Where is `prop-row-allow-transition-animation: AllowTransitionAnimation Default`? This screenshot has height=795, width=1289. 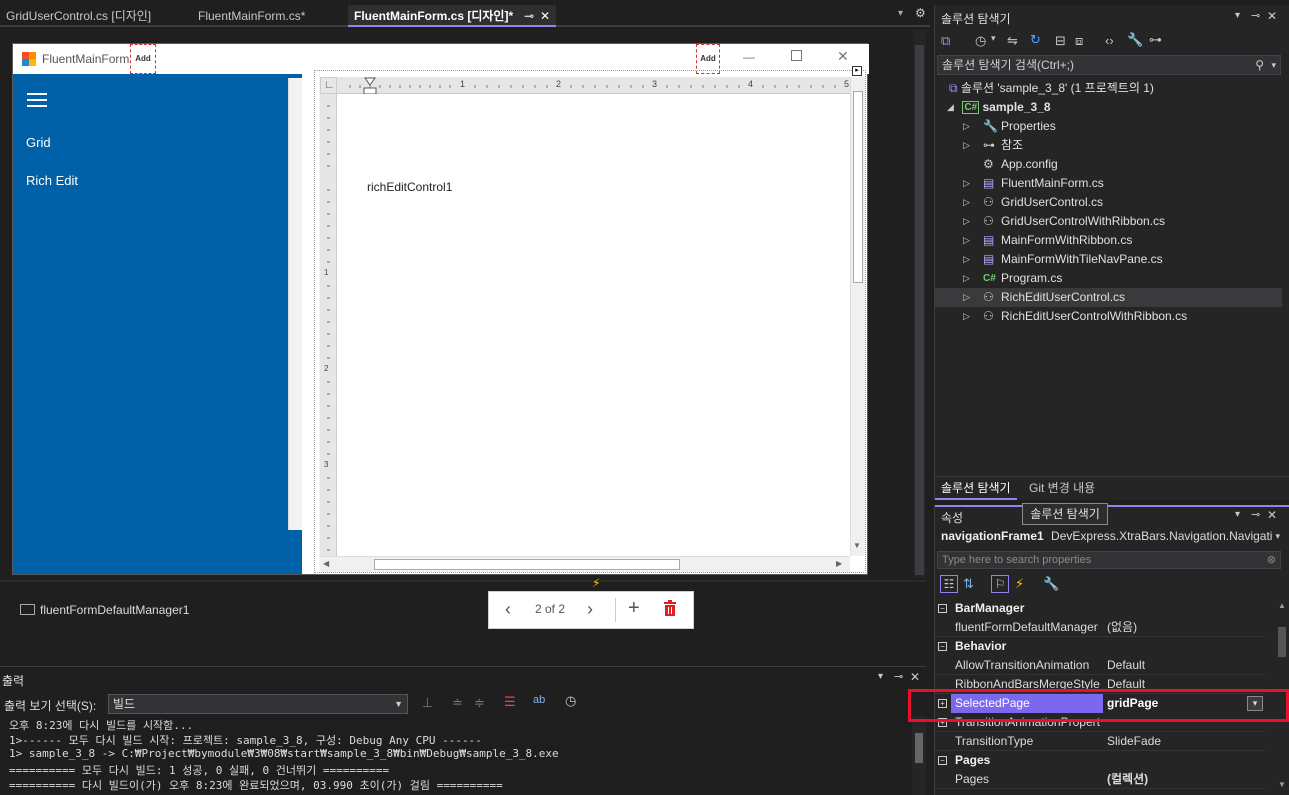
prop-row-allow-transition-animation: AllowTransitionAnimation Default is located at coordinates (1100, 665).